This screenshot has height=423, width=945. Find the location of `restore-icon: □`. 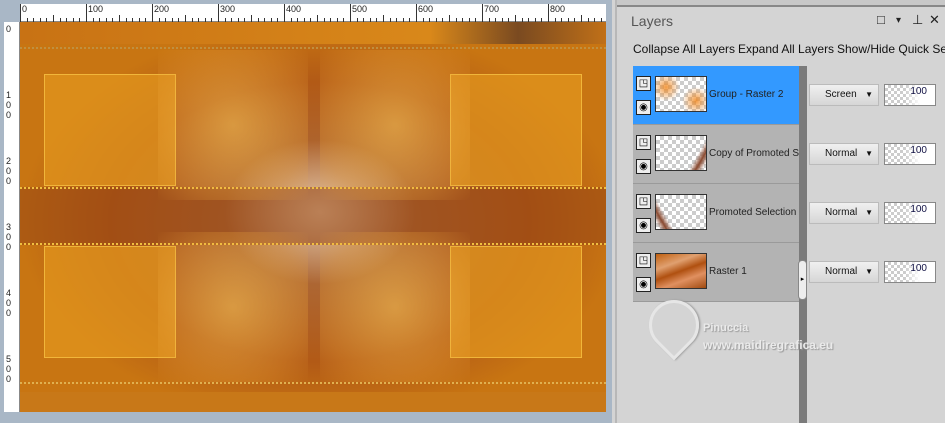

restore-icon: □ is located at coordinates (881, 19).